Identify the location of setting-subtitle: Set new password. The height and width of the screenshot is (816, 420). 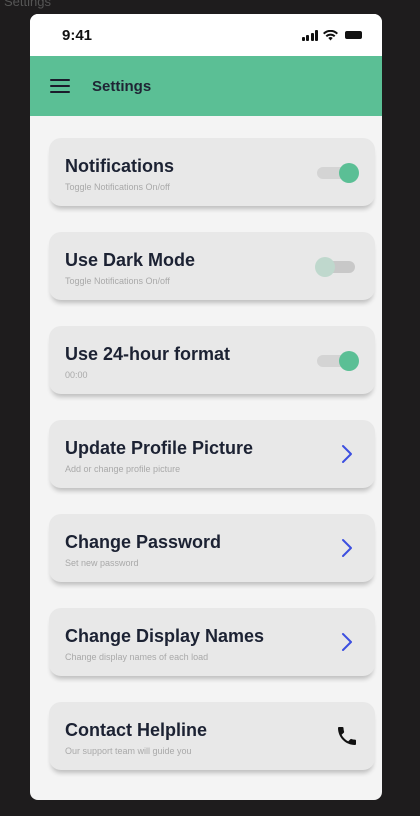
(102, 563).